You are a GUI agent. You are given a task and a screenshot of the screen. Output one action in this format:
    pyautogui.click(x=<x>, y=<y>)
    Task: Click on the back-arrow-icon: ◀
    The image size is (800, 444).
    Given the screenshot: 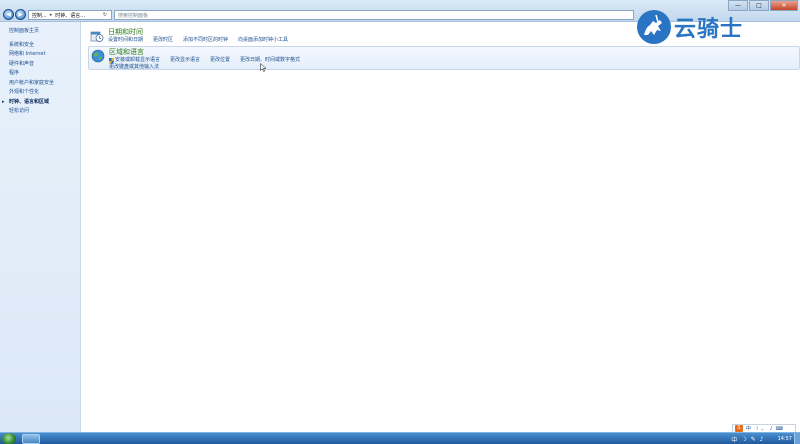 What is the action you would take?
    pyautogui.click(x=8, y=14)
    